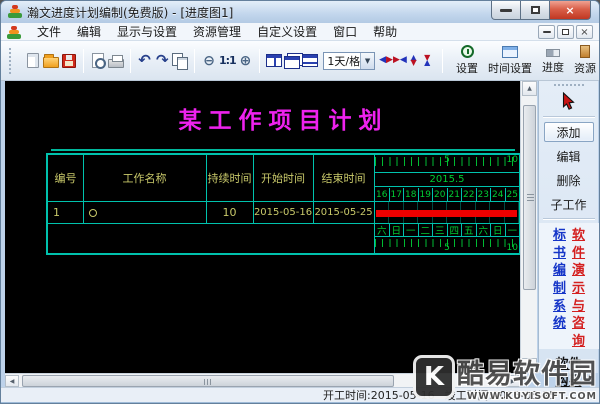 This screenshot has width=600, height=404. Describe the element at coordinates (287, 31) in the screenshot. I see `menu-item: 自定义设置` at that location.